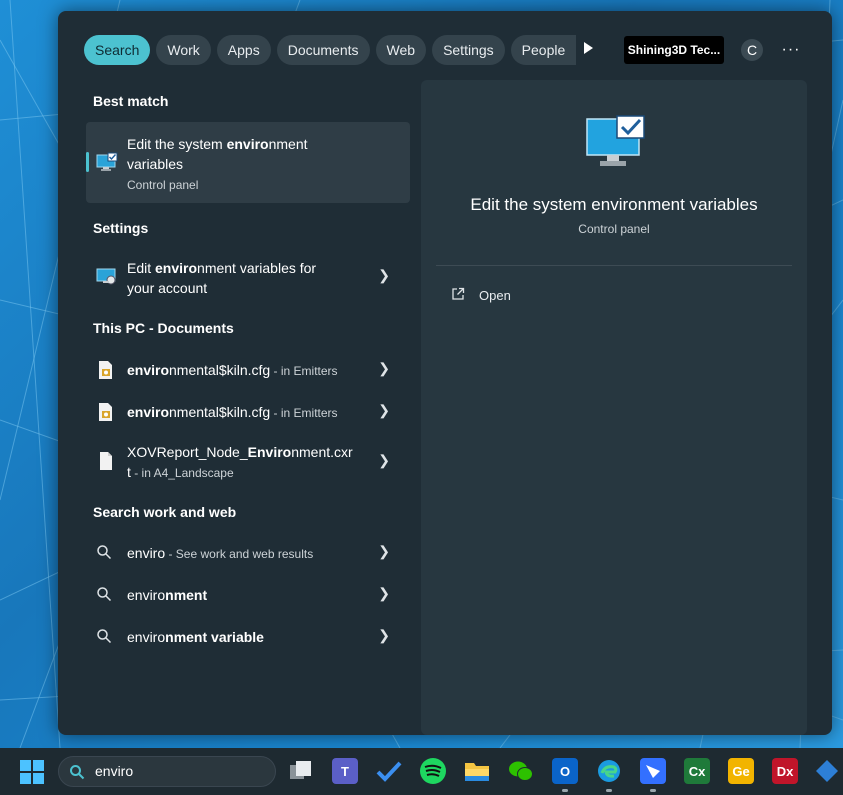 The image size is (843, 795). Describe the element at coordinates (177, 144) in the screenshot. I see `best-match-title-pre: Edit the system` at that location.